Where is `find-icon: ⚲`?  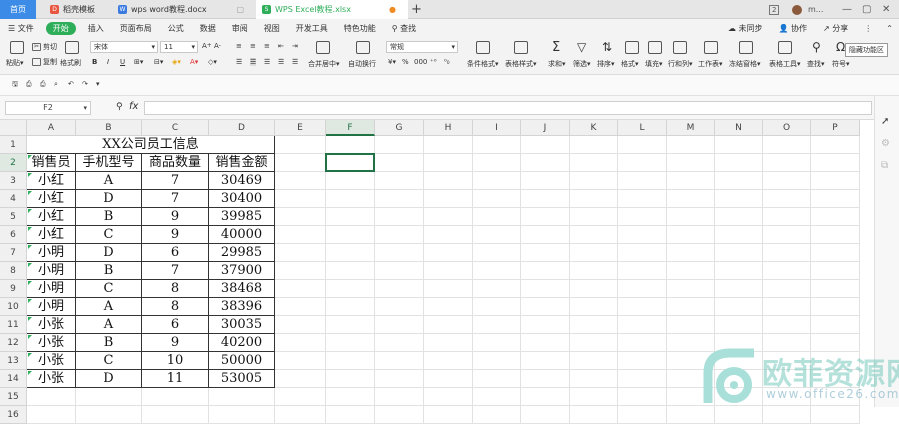
find-icon: ⚲ is located at coordinates (816, 47).